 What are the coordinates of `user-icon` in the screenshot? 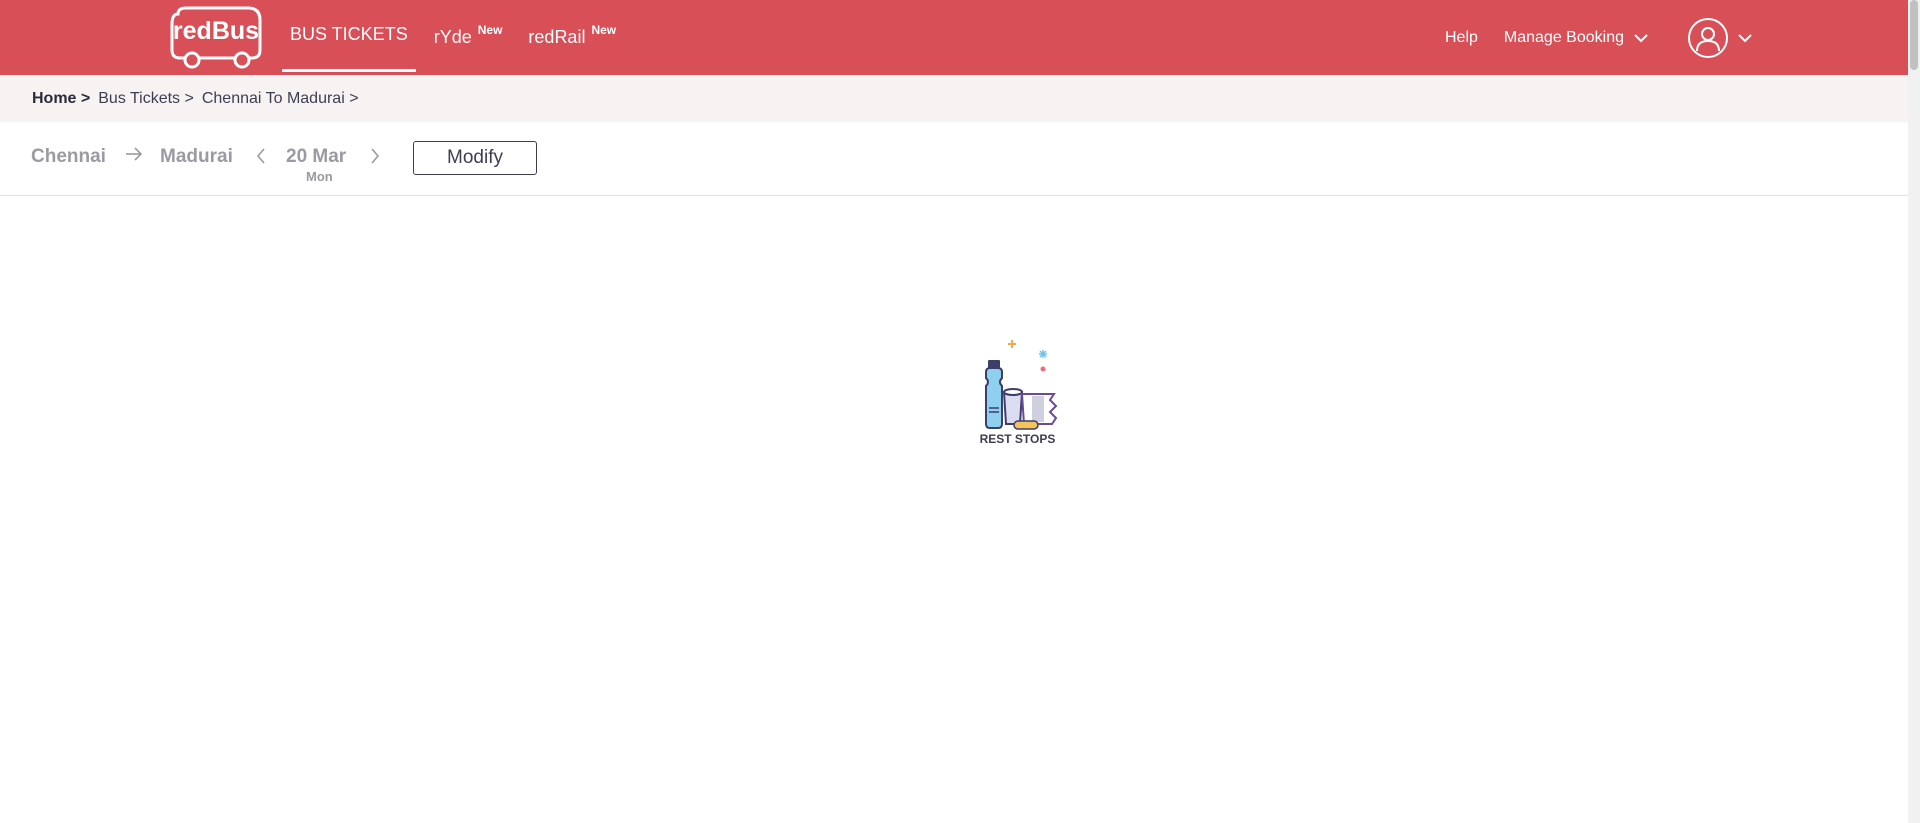 It's located at (1708, 37).